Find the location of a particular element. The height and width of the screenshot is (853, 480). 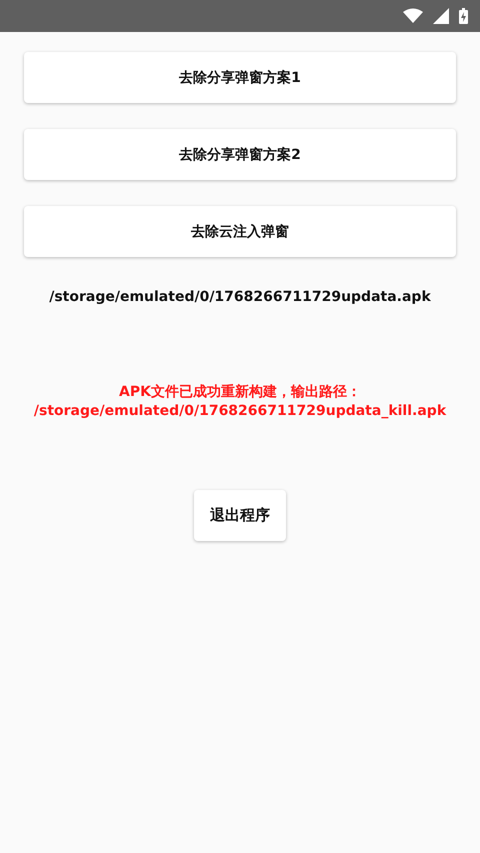

battery-icon is located at coordinates (463, 16).